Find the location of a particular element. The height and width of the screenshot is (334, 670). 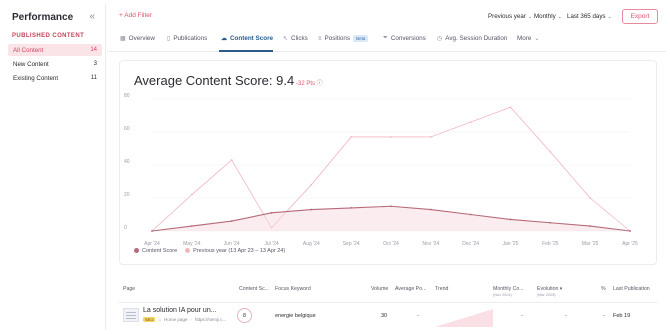

trend-sparkline is located at coordinates (464, 318).